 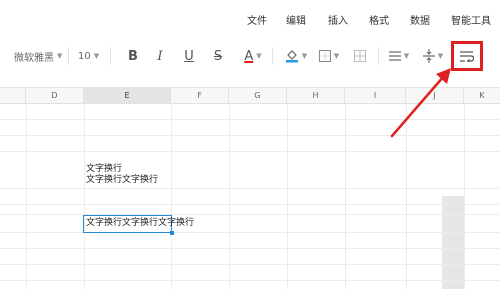 I want to click on cell-e-text-line2: 文字换行文字换行, so click(x=122, y=180).